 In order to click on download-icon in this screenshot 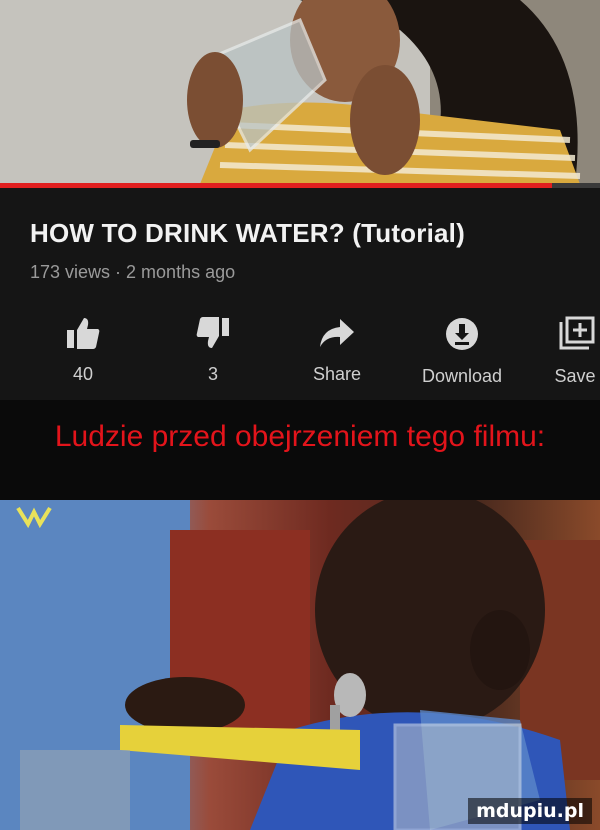, I will do `click(462, 334)`.